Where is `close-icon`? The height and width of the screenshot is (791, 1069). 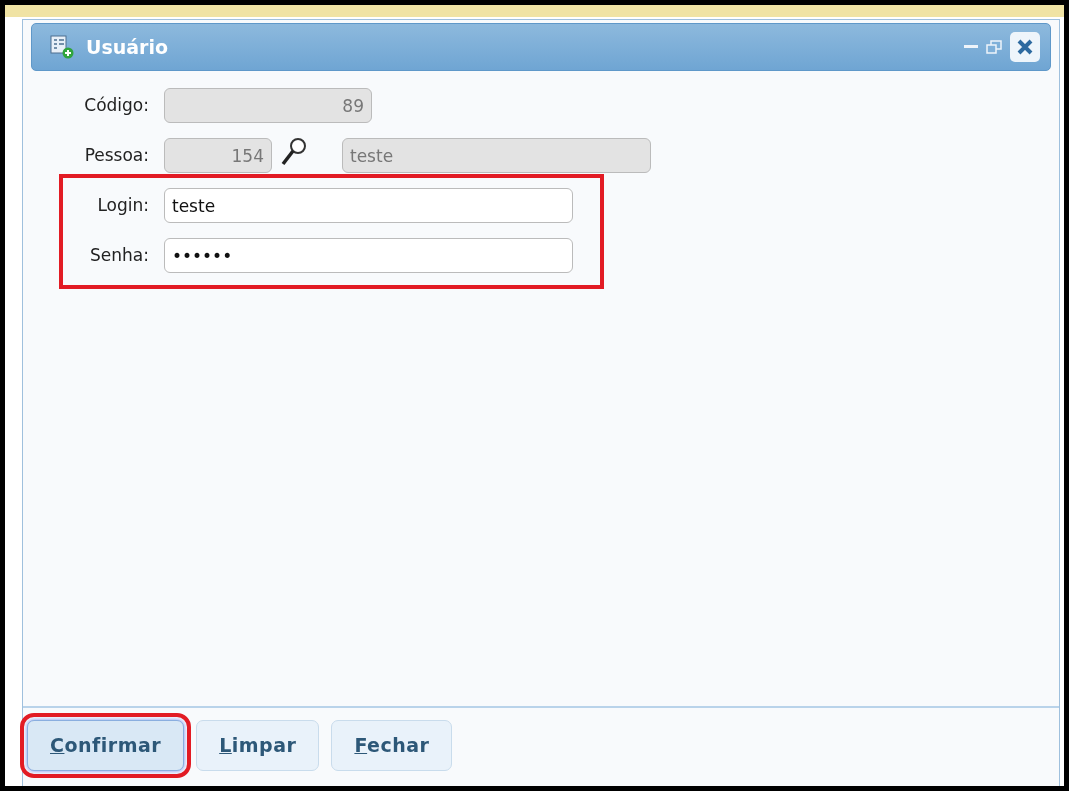 close-icon is located at coordinates (1025, 47).